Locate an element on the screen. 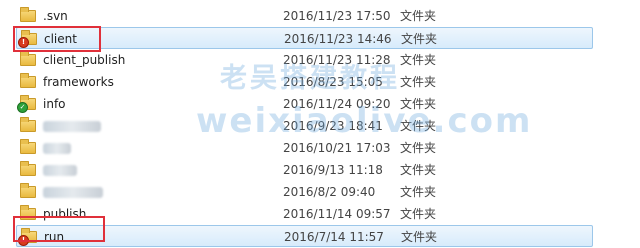 Image resolution: width=640 pixels, height=248 pixels. file-row-redacted-3: 2016/9/13 11:18 文件夹 is located at coordinates (320, 170).